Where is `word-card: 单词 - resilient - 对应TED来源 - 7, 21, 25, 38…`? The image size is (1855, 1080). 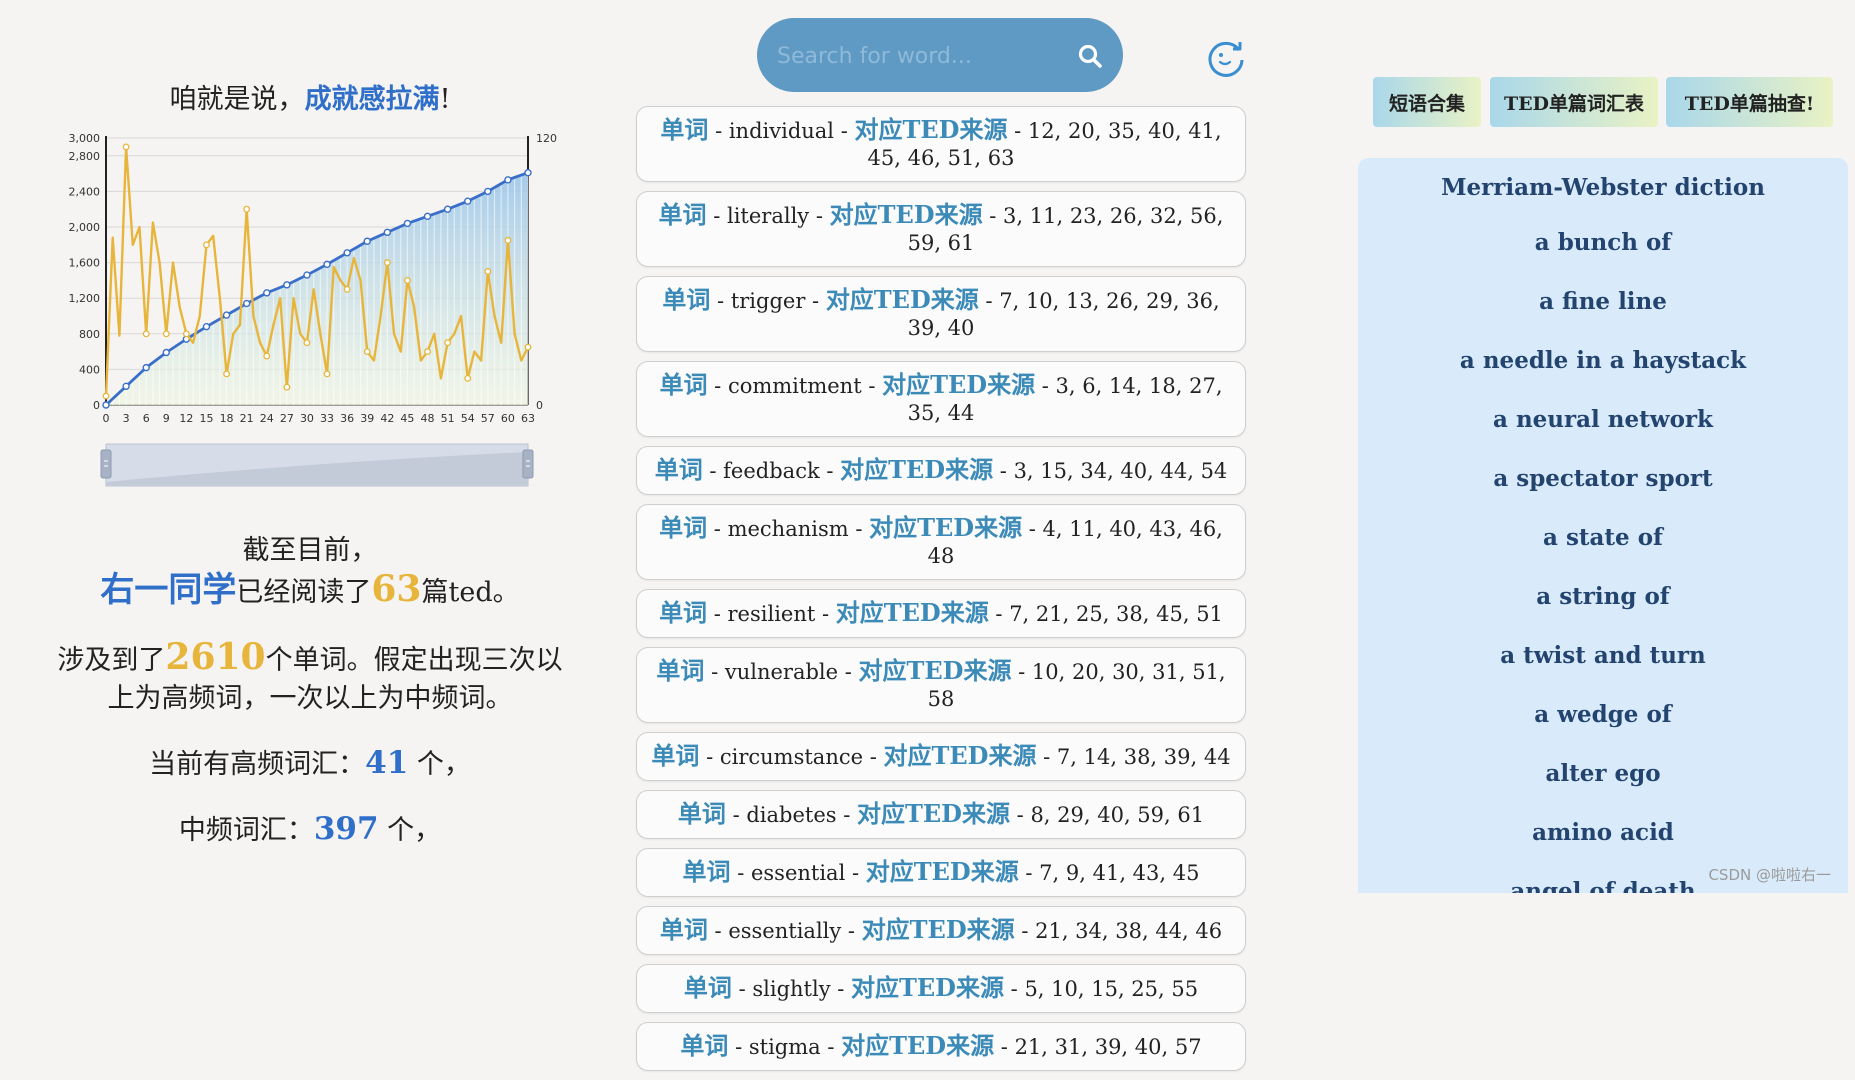 word-card: 单词 - resilient - 对应TED来源 - 7, 21, 25, 38… is located at coordinates (941, 613).